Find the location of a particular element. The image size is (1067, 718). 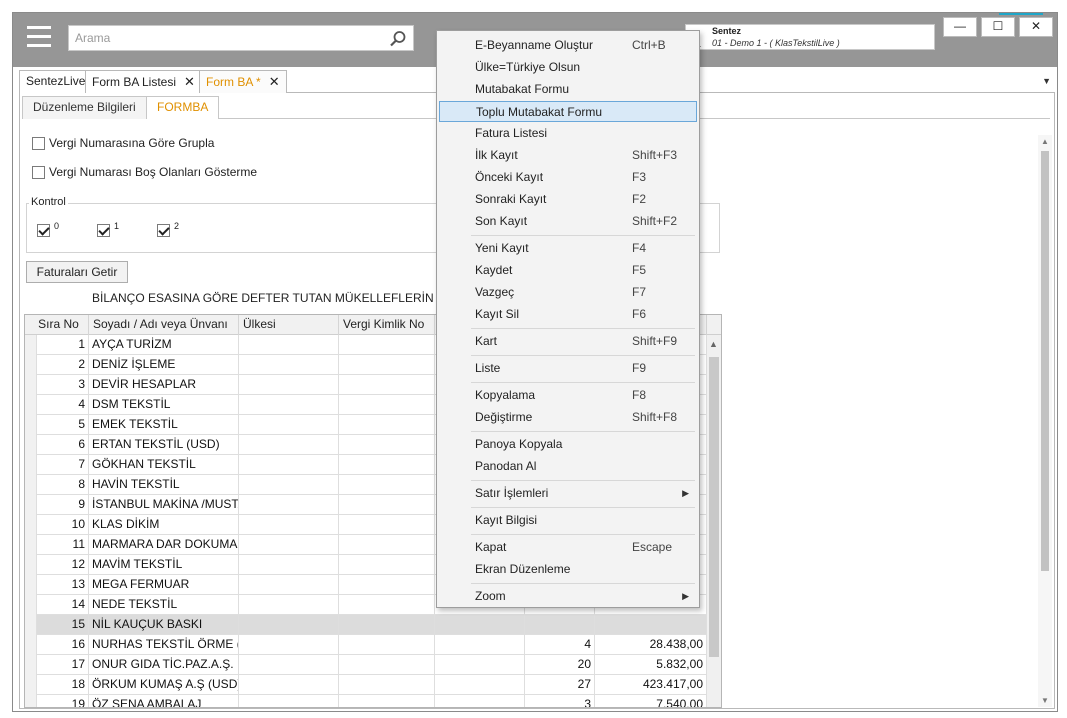

user-panel: Sentez 01 - Demo 1 - ( KlasTekstilLive ) is located at coordinates (810, 37).